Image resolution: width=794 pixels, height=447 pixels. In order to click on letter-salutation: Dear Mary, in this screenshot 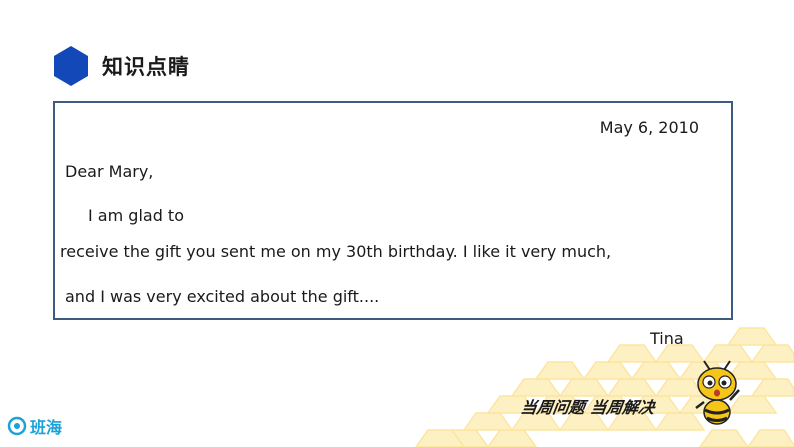, I will do `click(109, 171)`.